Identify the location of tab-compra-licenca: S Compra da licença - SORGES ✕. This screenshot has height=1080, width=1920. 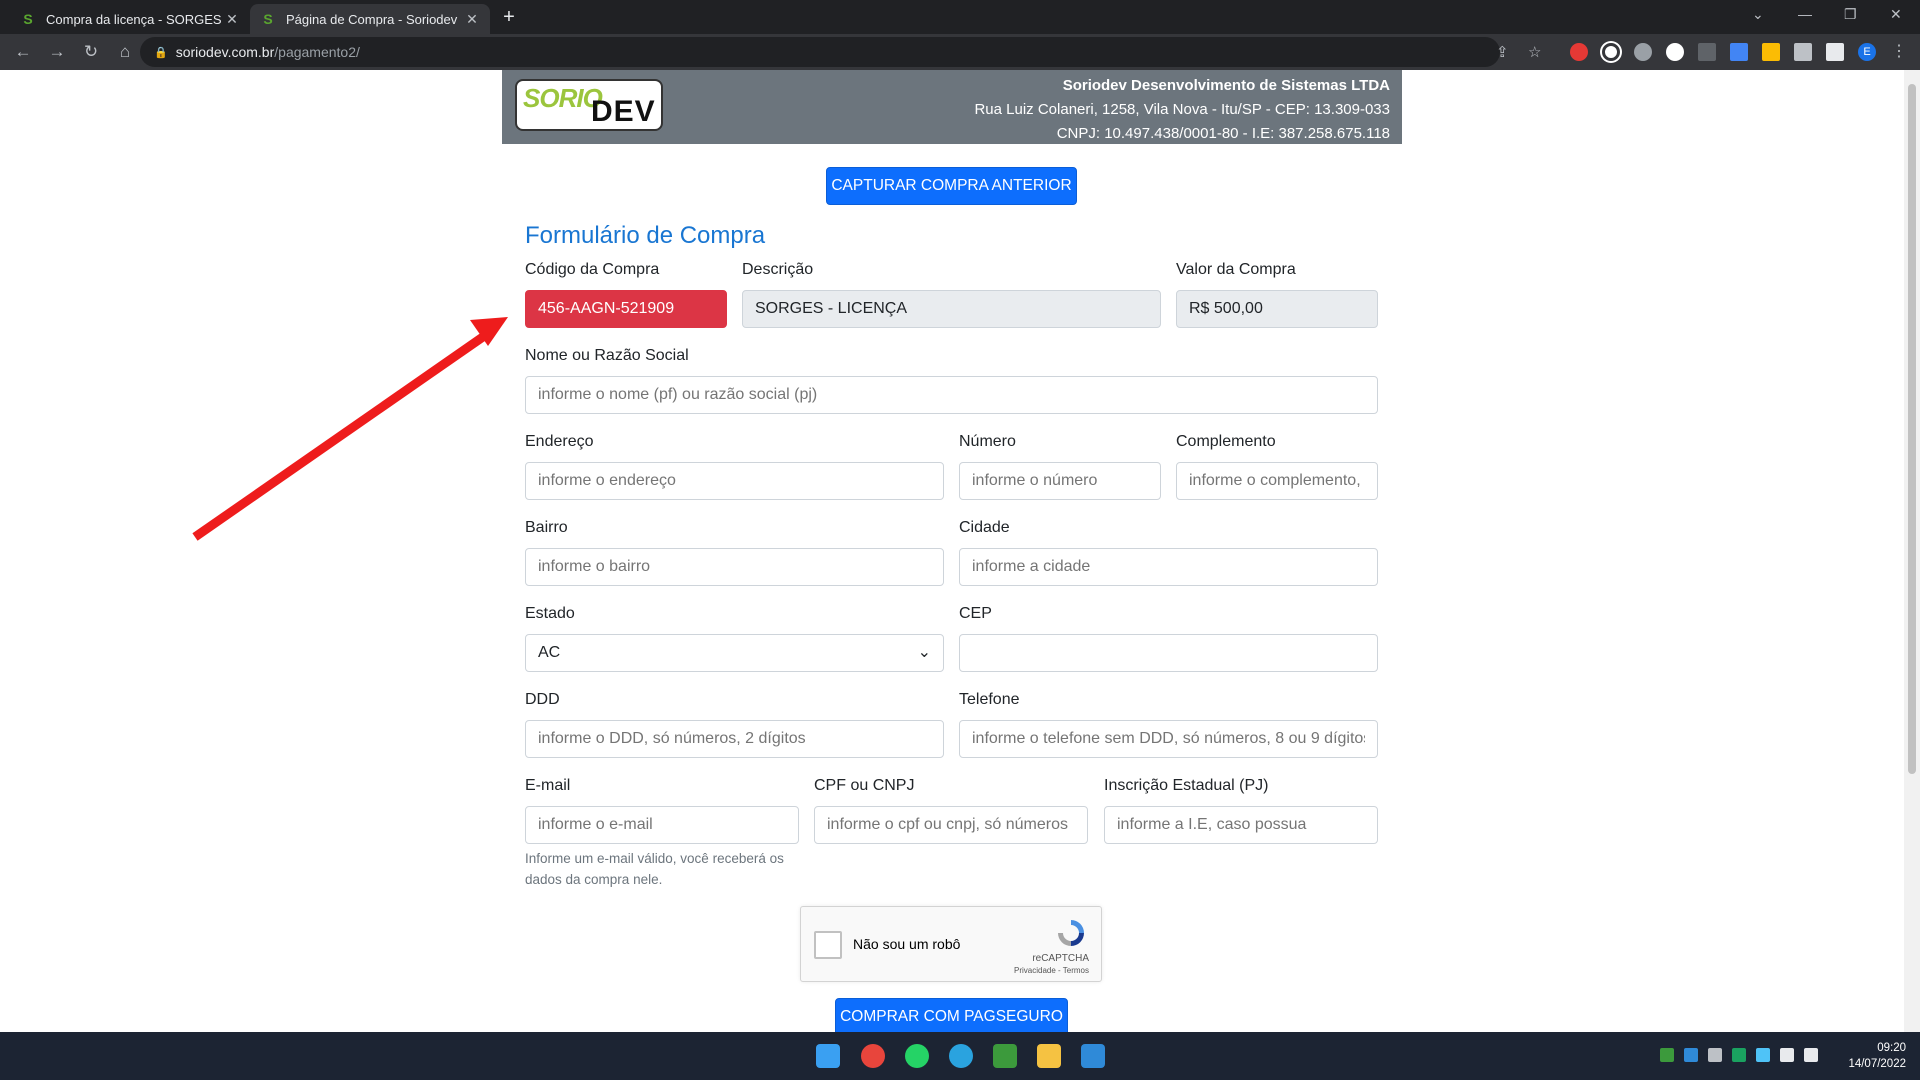
(130, 19).